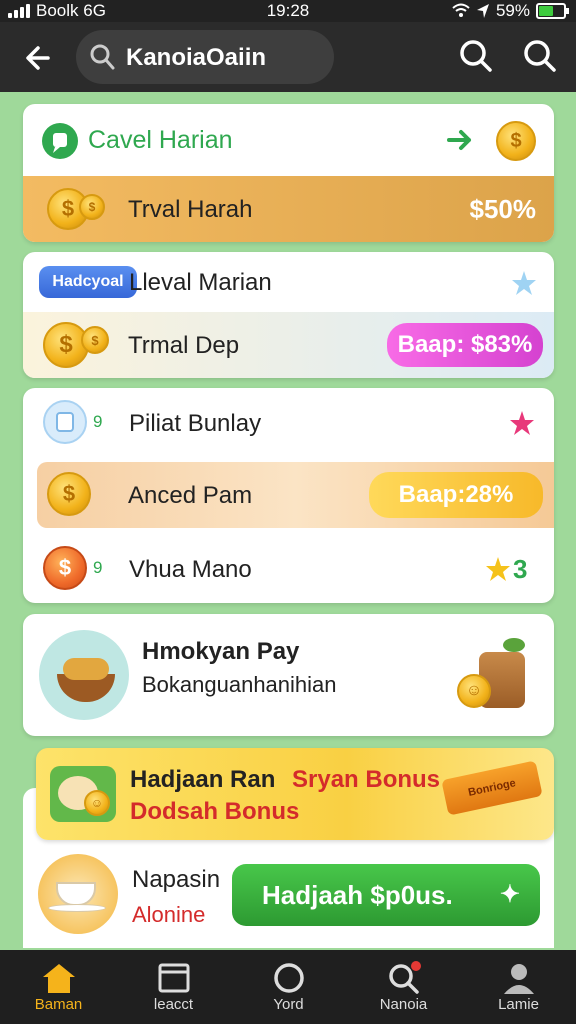 This screenshot has height=1024, width=576. Describe the element at coordinates (88, 282) in the screenshot. I see `level-badge: Hadcyoal` at that location.